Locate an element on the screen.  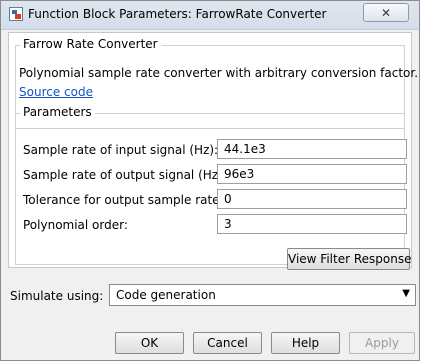
view-filter-response-button: View Filter Response is located at coordinates (349, 259).